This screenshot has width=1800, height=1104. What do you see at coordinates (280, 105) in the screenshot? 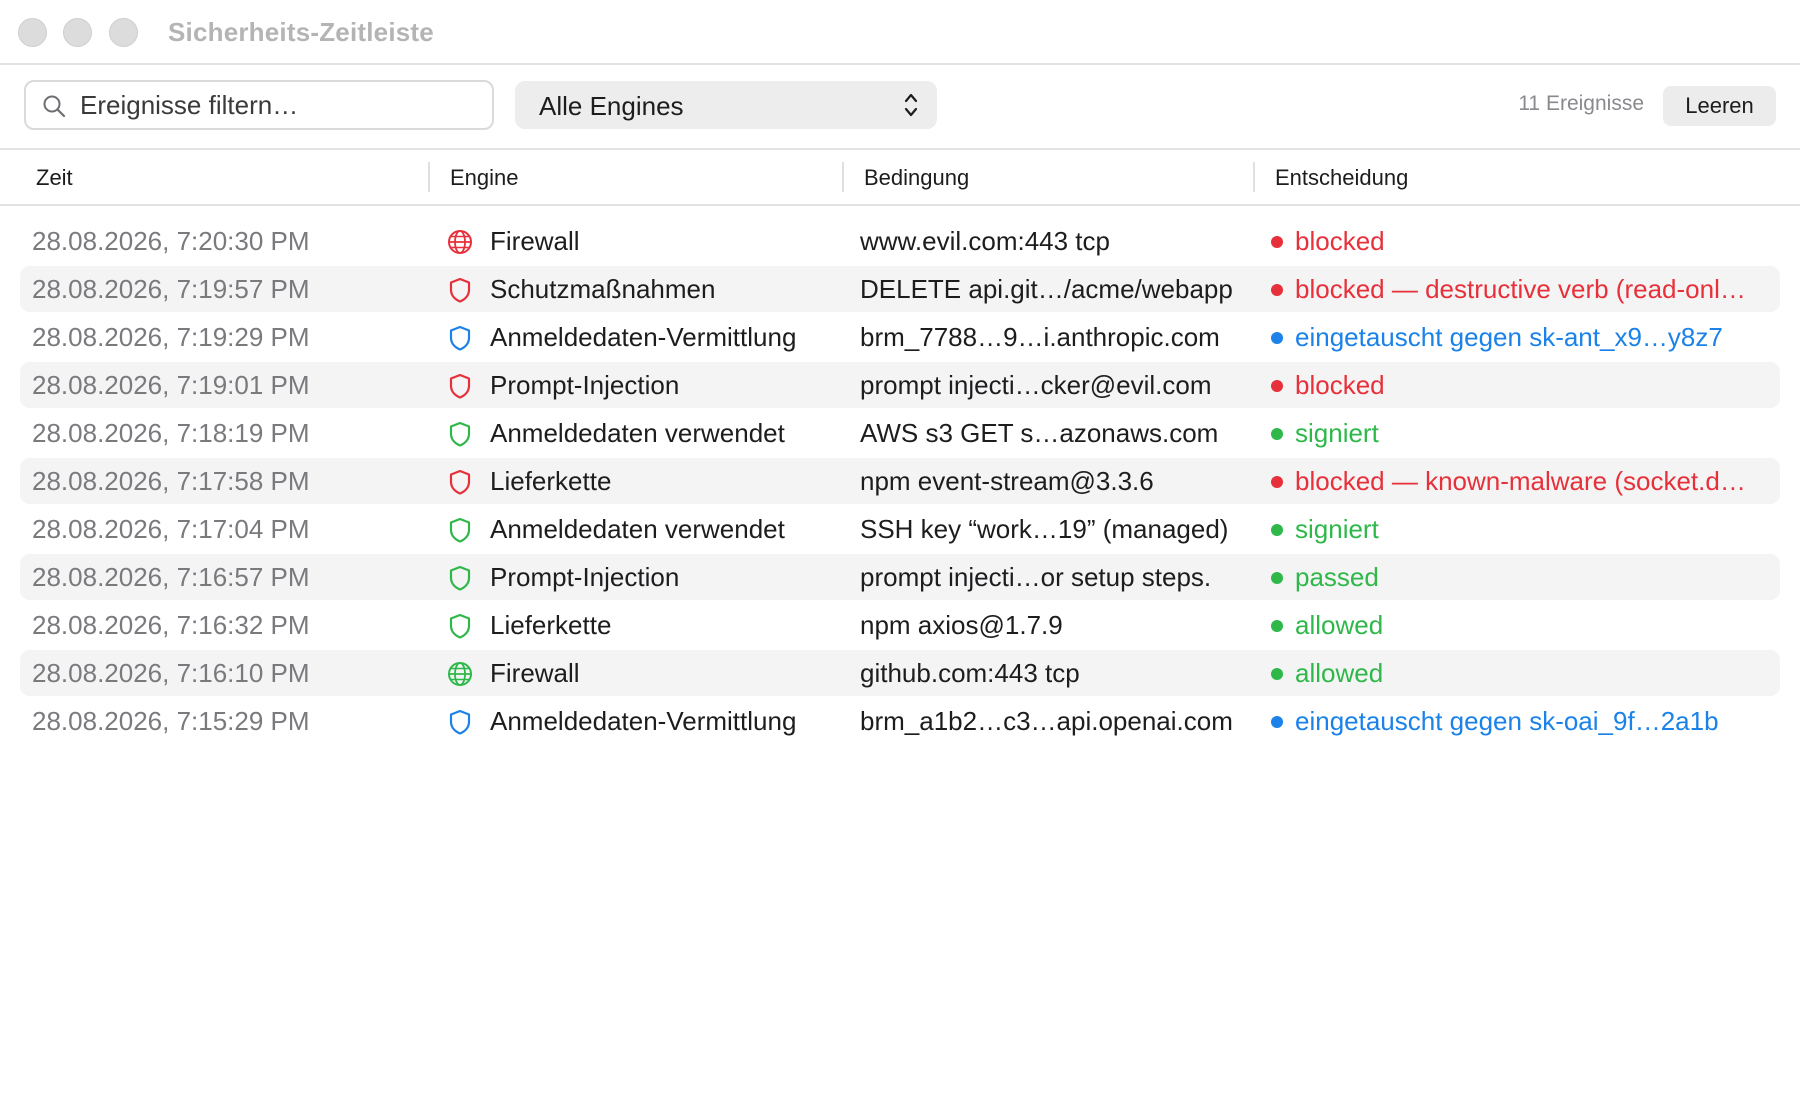
I see `search-input` at bounding box center [280, 105].